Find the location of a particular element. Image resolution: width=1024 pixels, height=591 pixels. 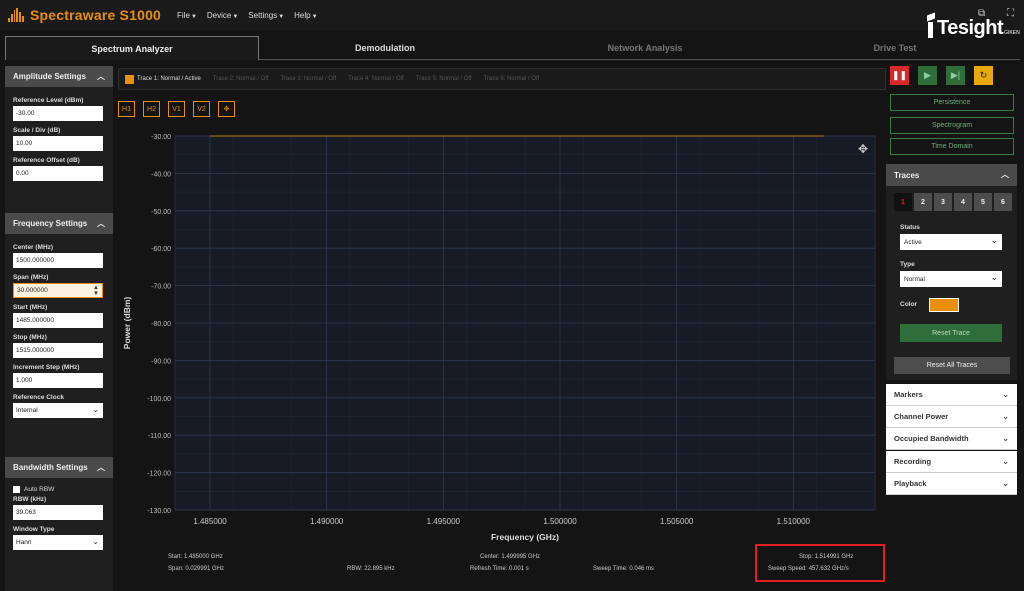

increment-input: 1.000 is located at coordinates (58, 380).